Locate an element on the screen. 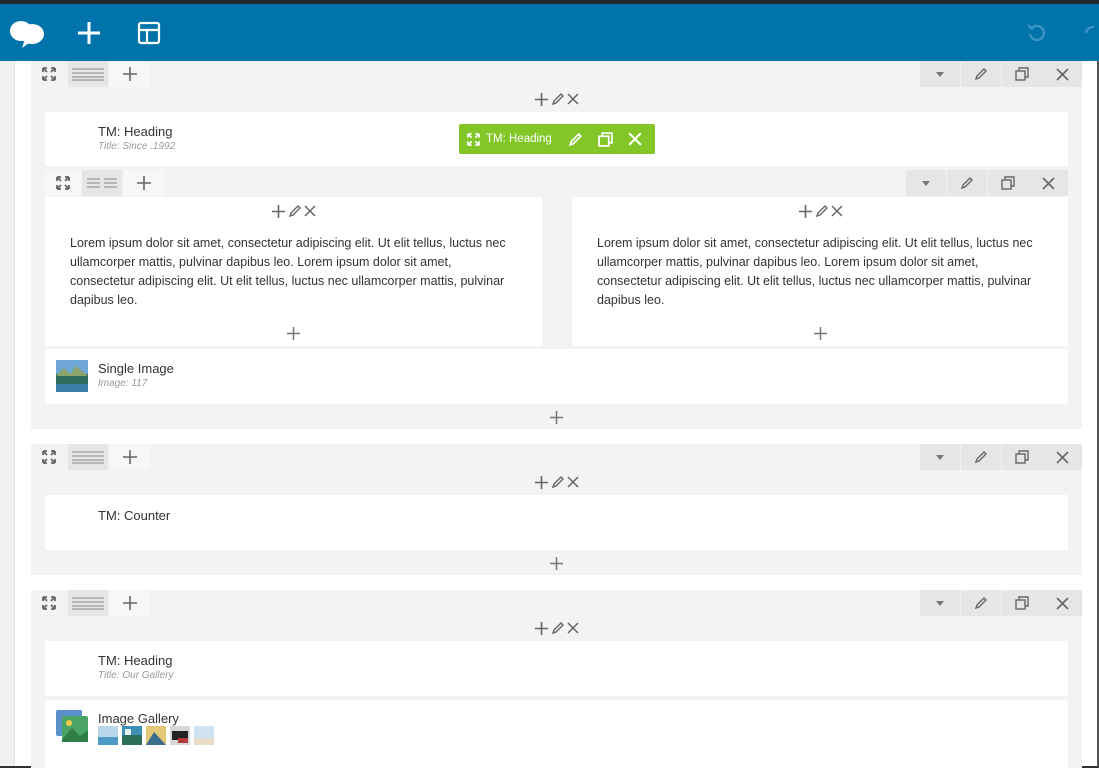  widget-title: TM: Counter is located at coordinates (134, 515).